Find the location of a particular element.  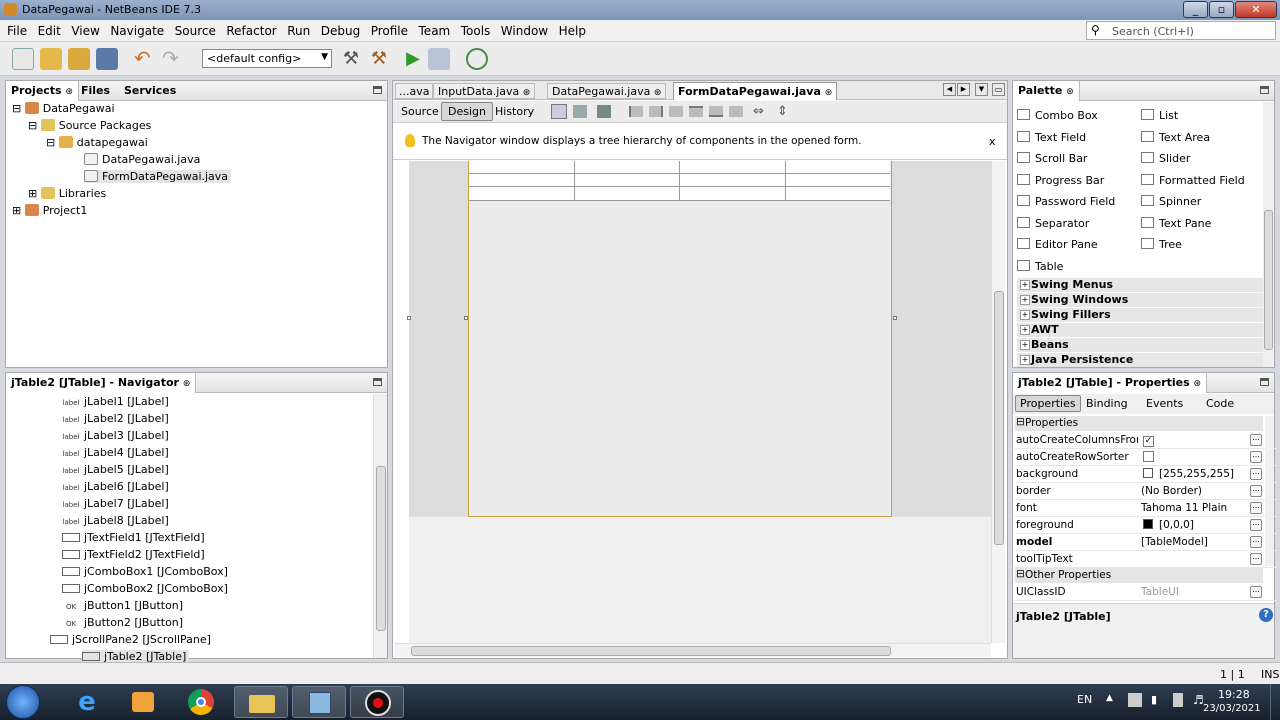

navigator-item: label jLabel6 [JLabel] is located at coordinates (115, 486).